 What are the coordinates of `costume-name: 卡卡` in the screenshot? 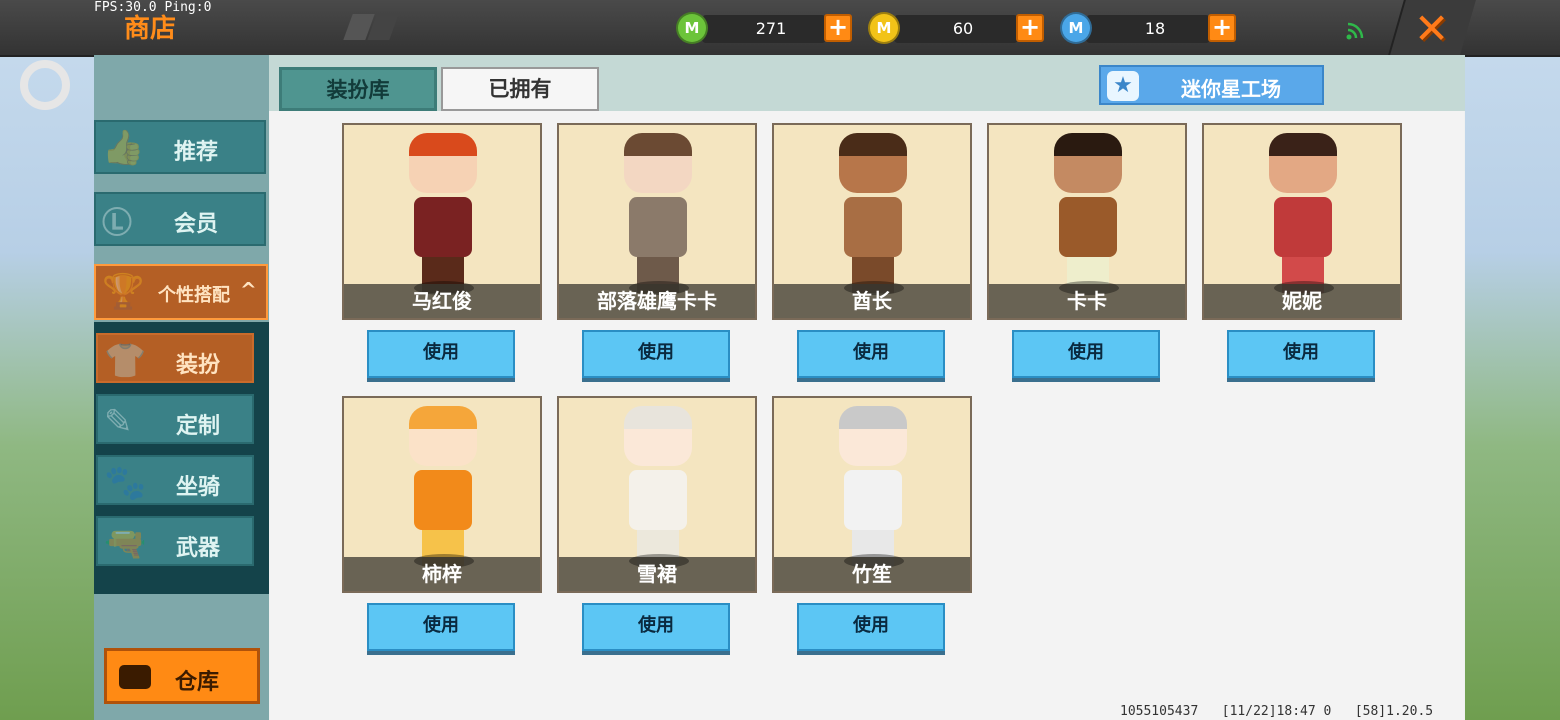 It's located at (1087, 301).